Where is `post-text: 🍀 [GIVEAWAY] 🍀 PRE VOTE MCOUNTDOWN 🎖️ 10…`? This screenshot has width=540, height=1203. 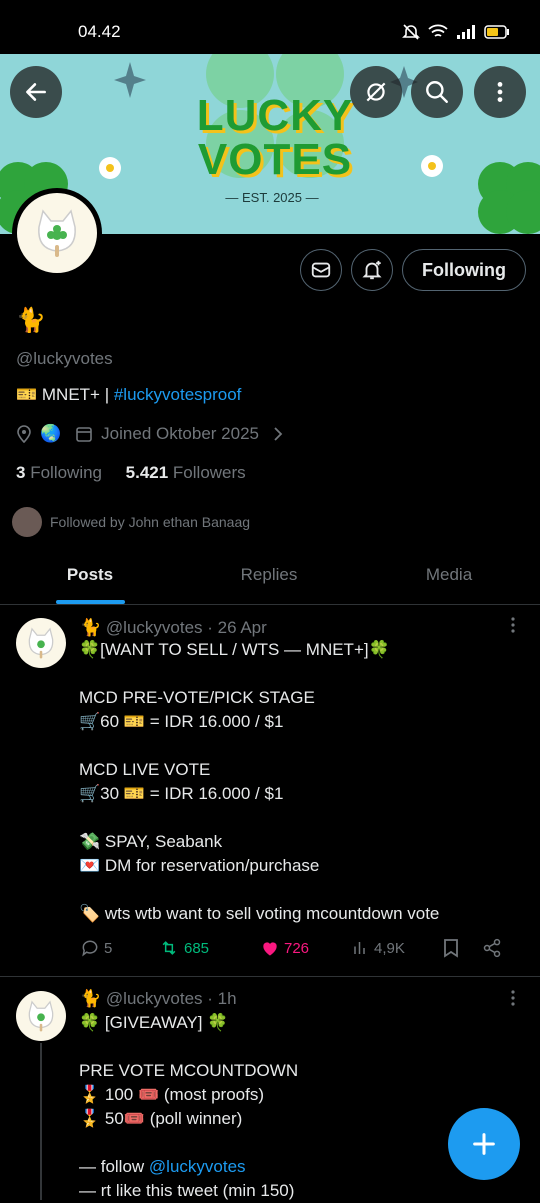 post-text: 🍀 [GIVEAWAY] 🍀 PRE VOTE MCOUNTDOWN 🎖️ 10… is located at coordinates (299, 1107).